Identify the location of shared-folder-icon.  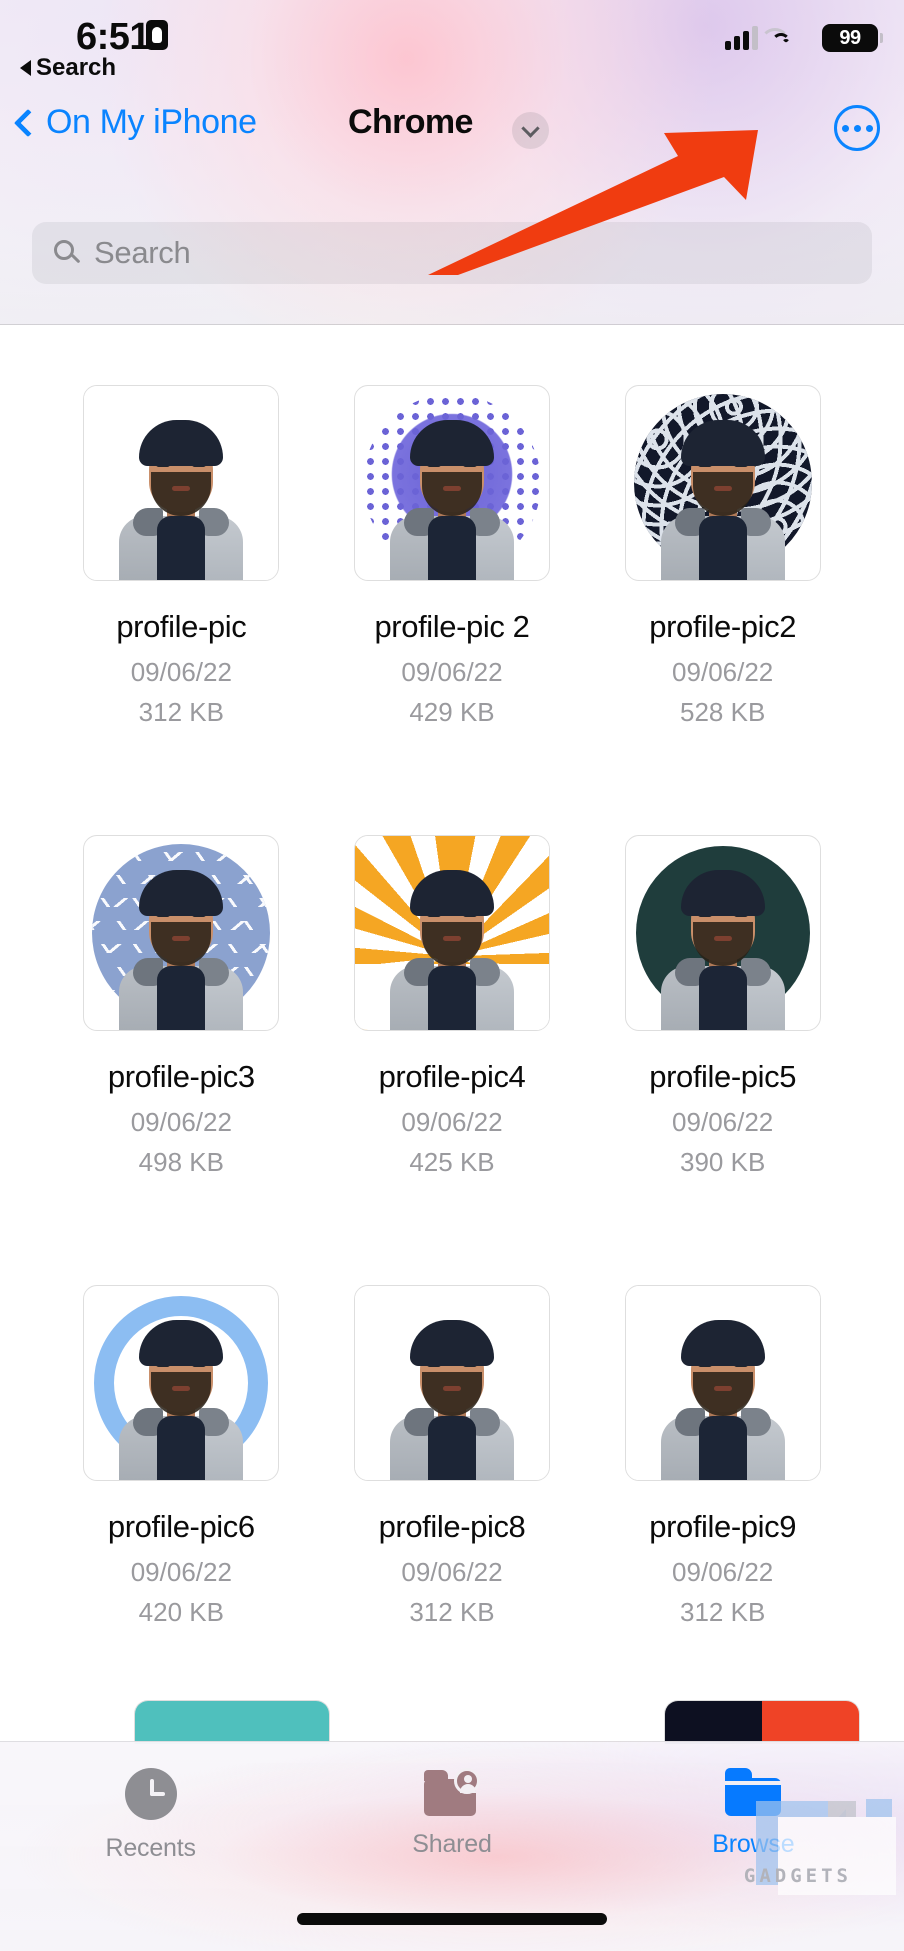
(451, 1792).